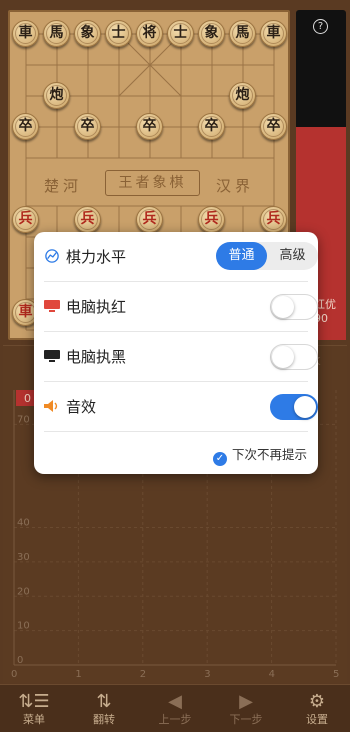  I want to click on red-soldier-3: 兵, so click(149, 219).